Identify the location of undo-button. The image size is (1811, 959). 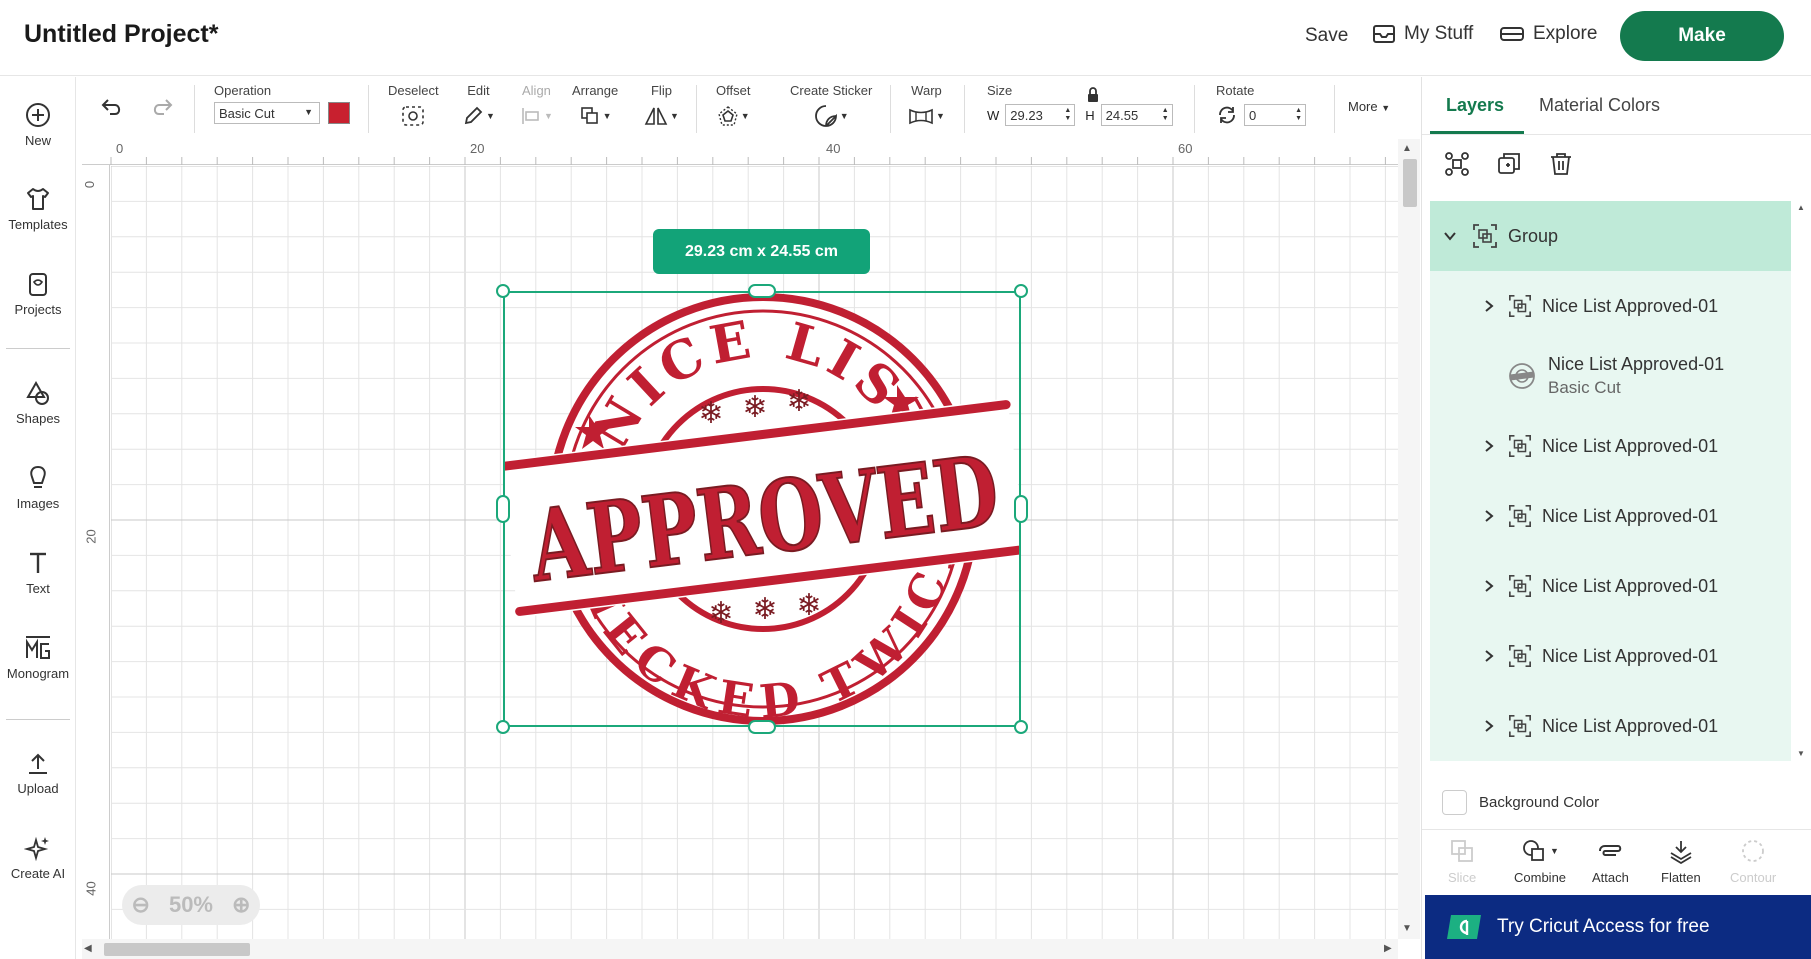
(112, 107).